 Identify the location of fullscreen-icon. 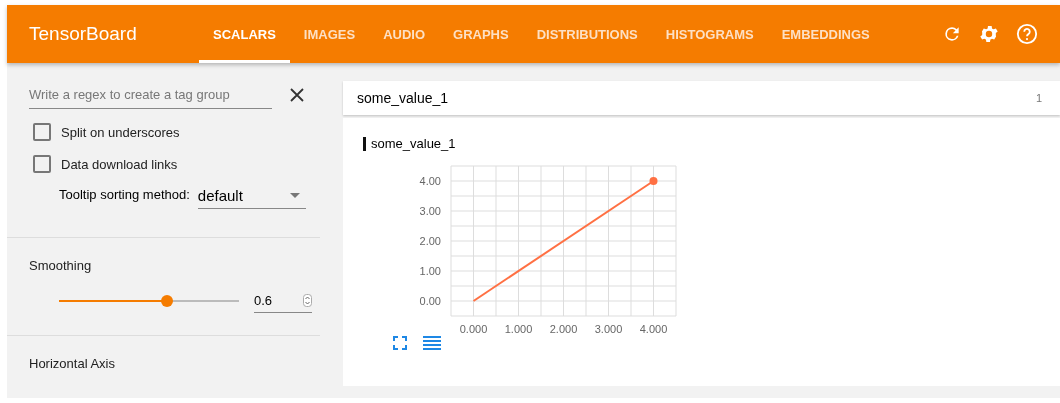
(400, 343).